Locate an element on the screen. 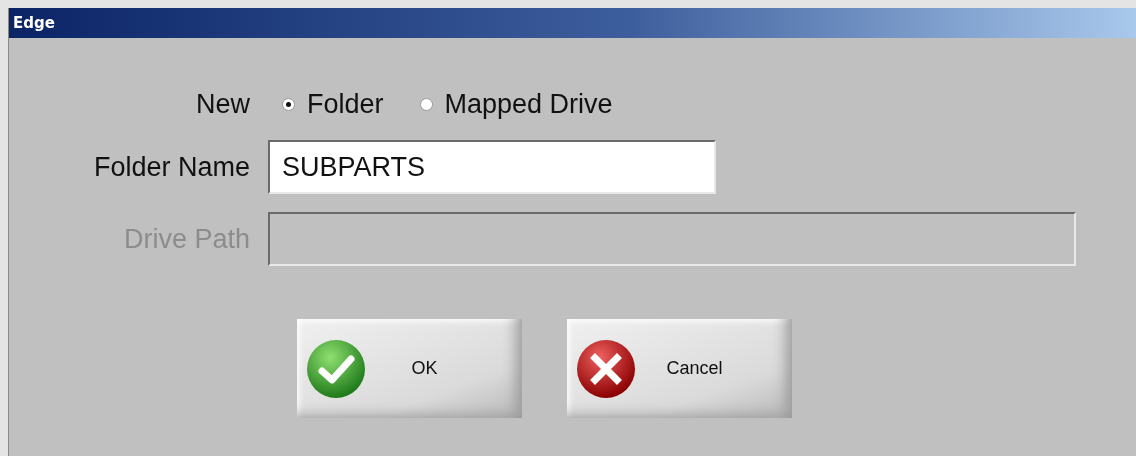  cancel-button: Cancel is located at coordinates (679, 368).